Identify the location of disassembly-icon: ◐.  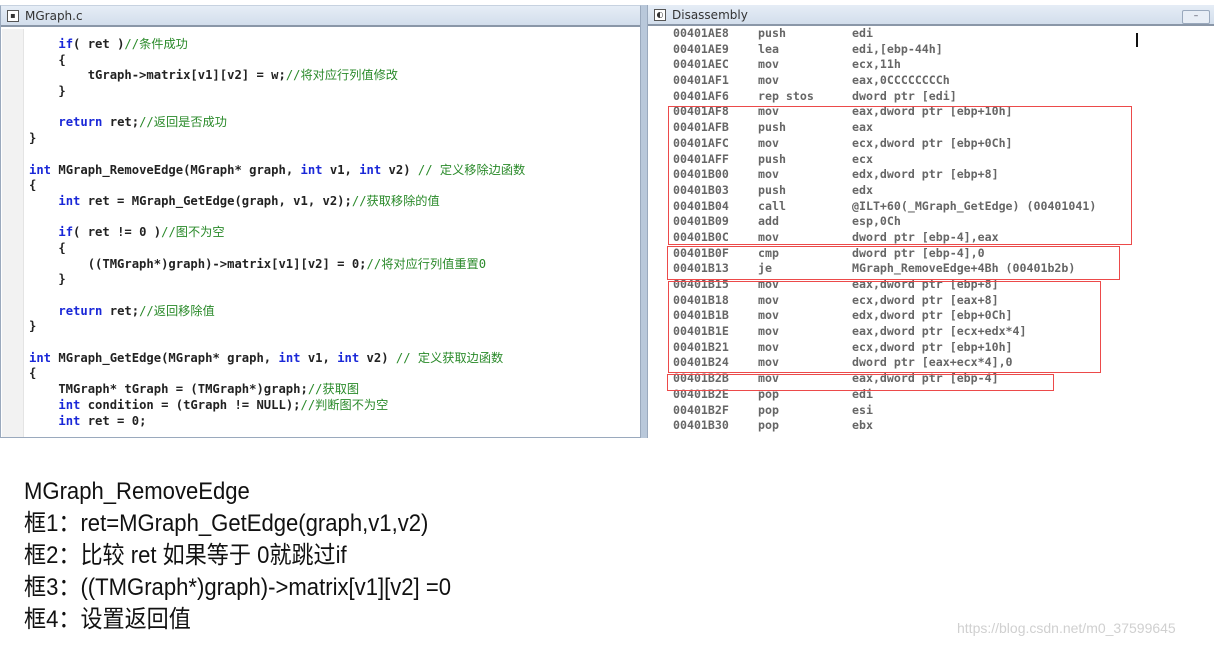
(660, 14).